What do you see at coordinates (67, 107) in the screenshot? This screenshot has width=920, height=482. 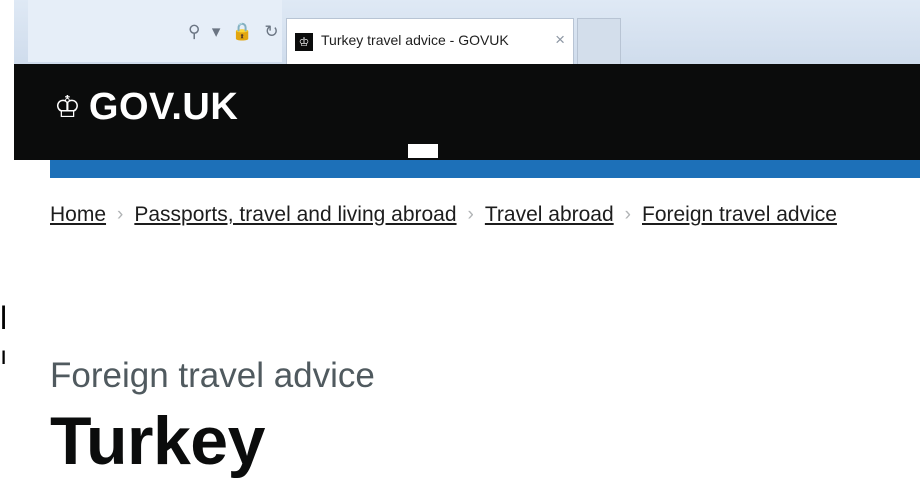 I see `crown-icon: ♔` at bounding box center [67, 107].